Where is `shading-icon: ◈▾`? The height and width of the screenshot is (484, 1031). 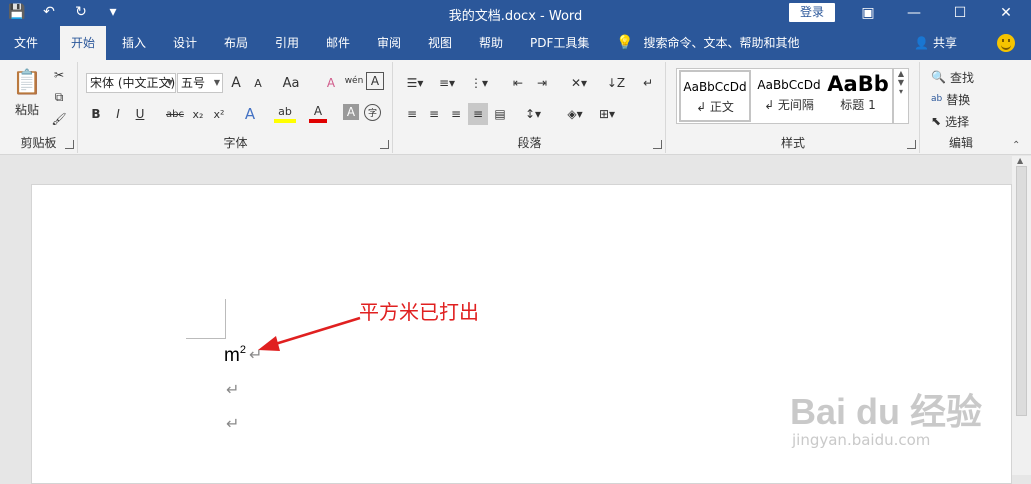
shading-icon: ◈▾ is located at coordinates (575, 114).